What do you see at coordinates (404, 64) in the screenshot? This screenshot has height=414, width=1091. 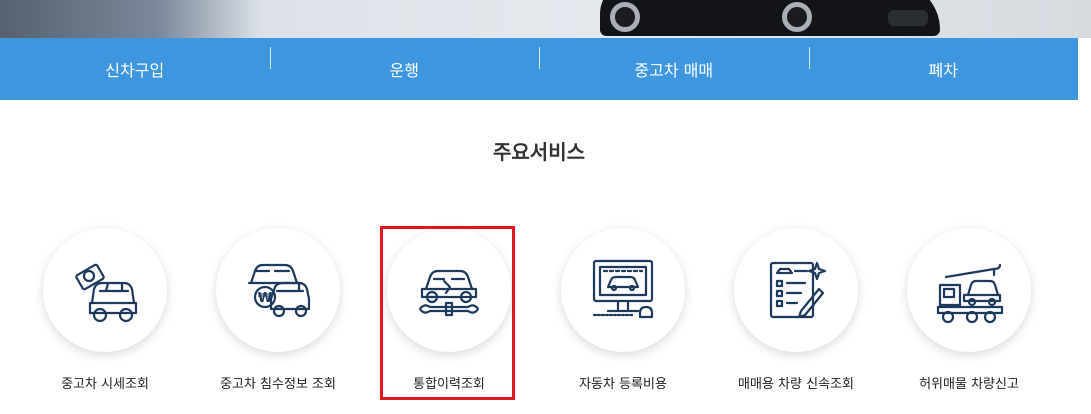 I see `nav-item-driving: 운행` at bounding box center [404, 64].